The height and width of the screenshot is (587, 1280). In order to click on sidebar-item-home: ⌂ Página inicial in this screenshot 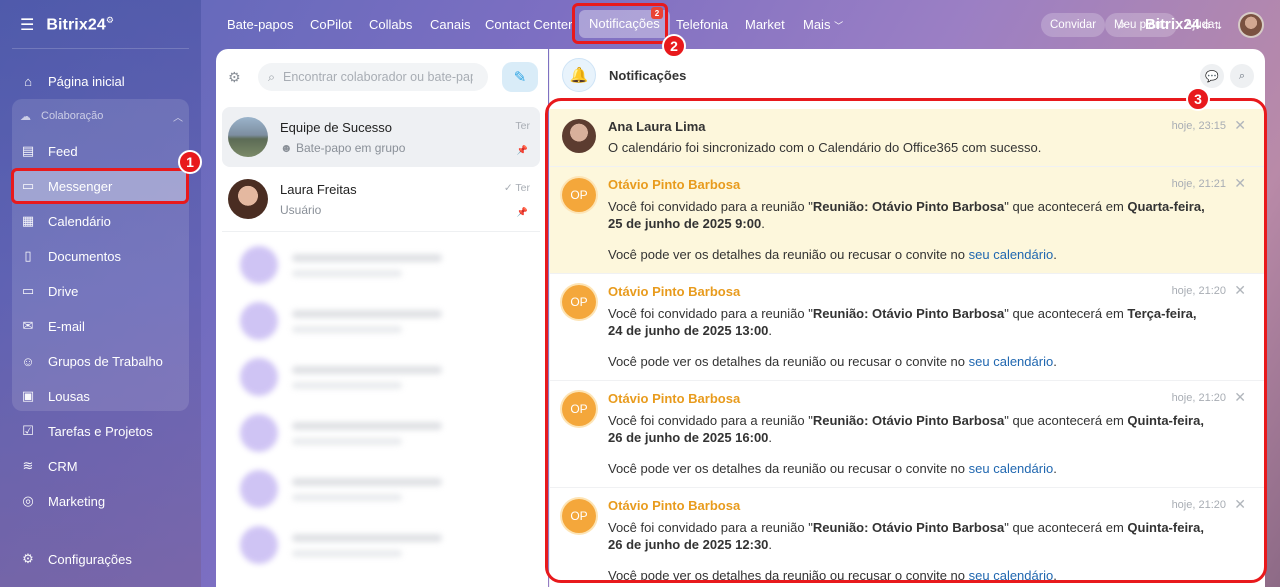, I will do `click(100, 81)`.